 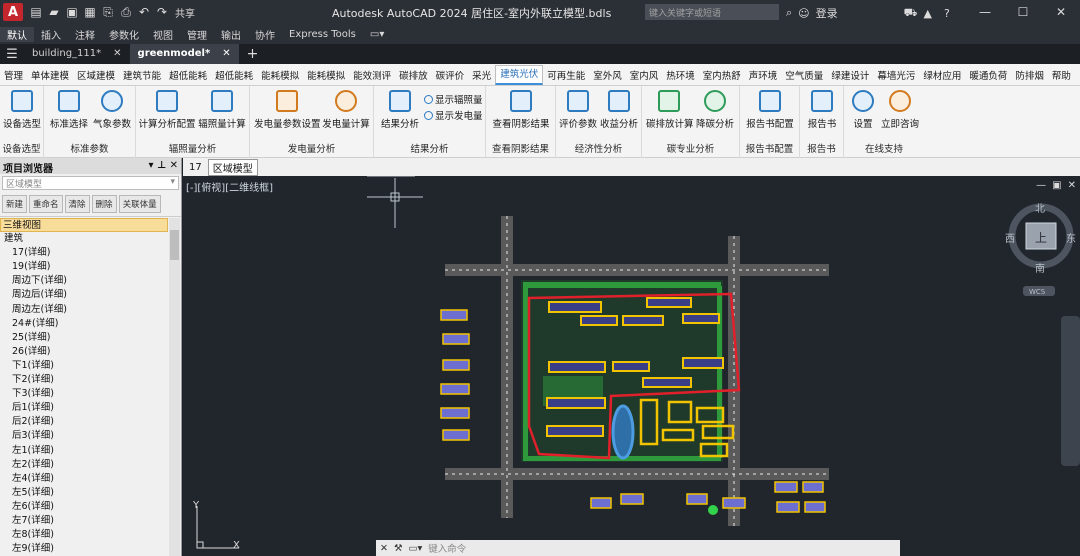 I want to click on tree-item: 三维视图, so click(x=84, y=225).